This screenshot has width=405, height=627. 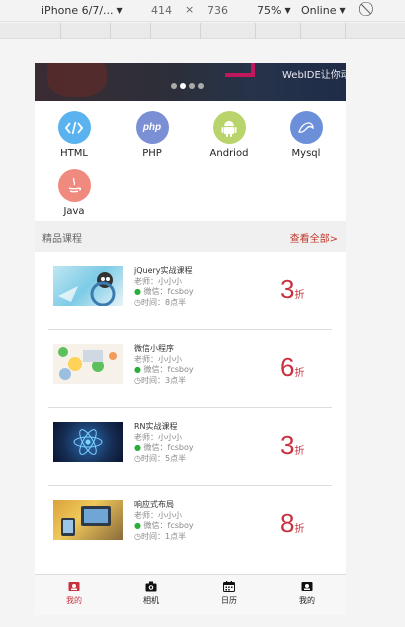 I want to click on category-label: Mysql, so click(x=306, y=153).